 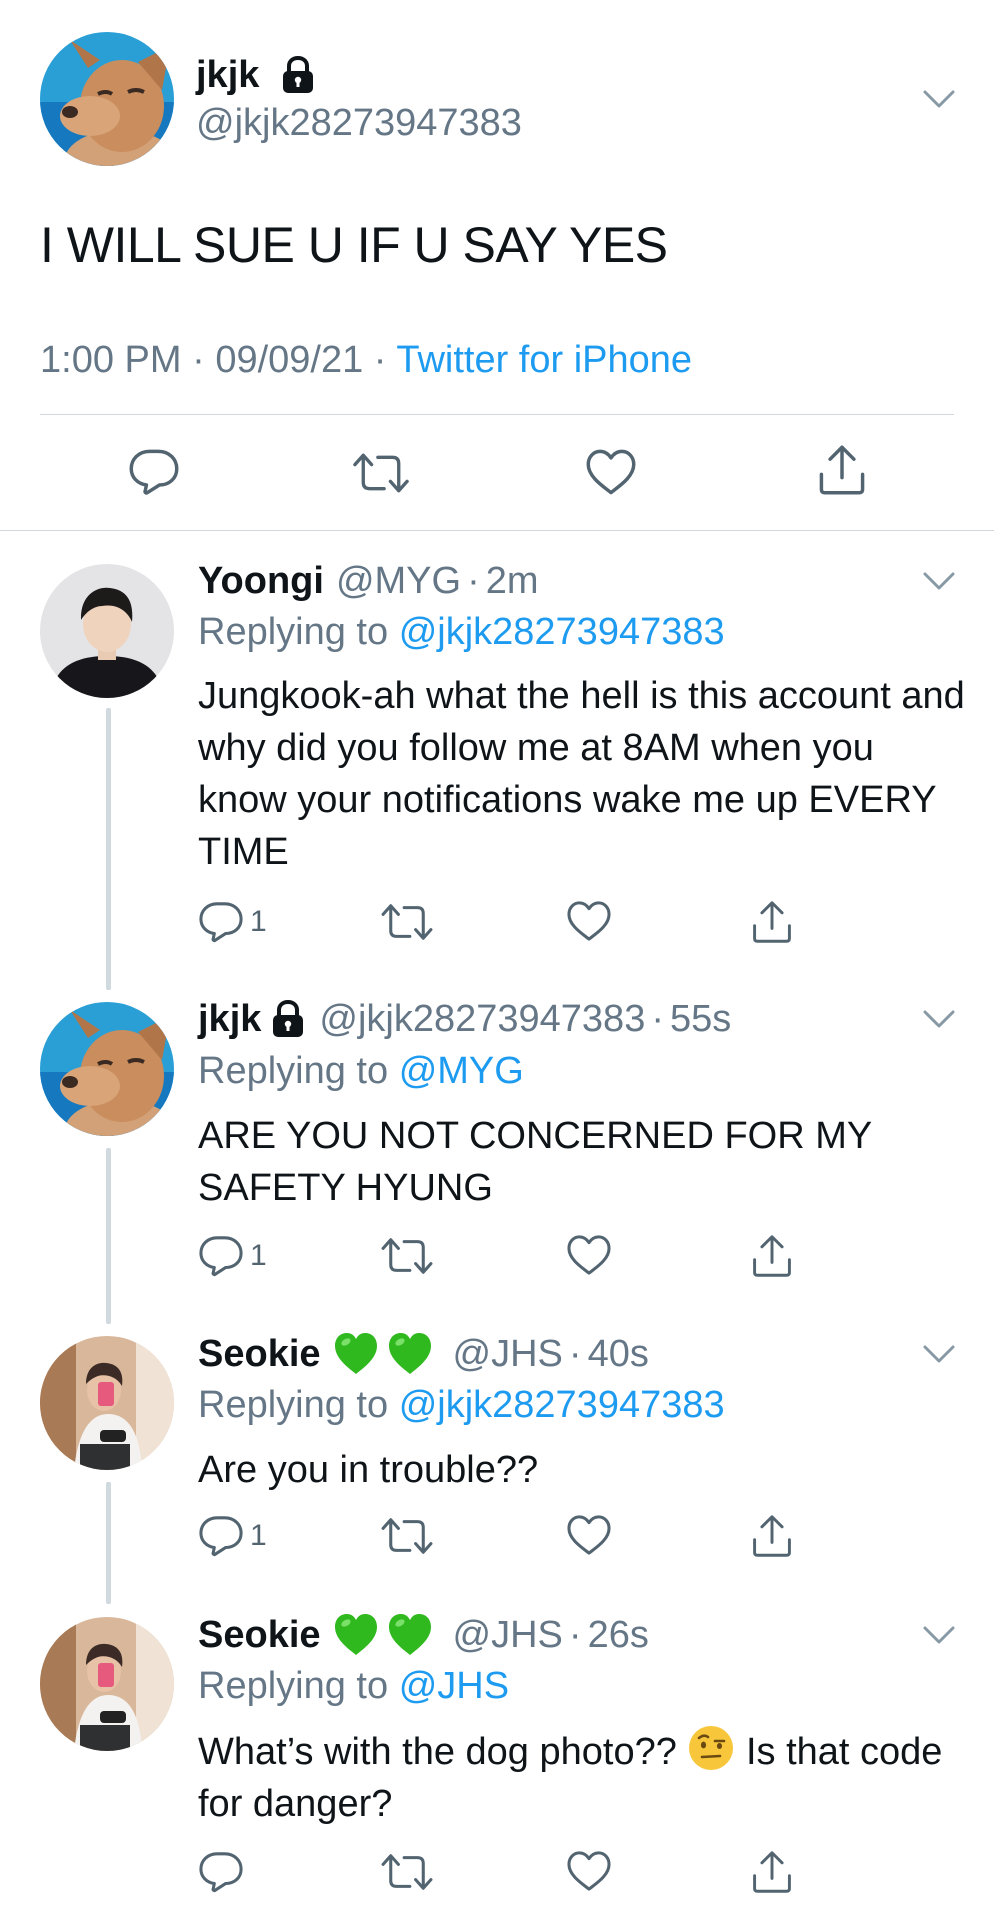 What do you see at coordinates (230, 1019) in the screenshot?
I see `reply-display-name-text: jkjk` at bounding box center [230, 1019].